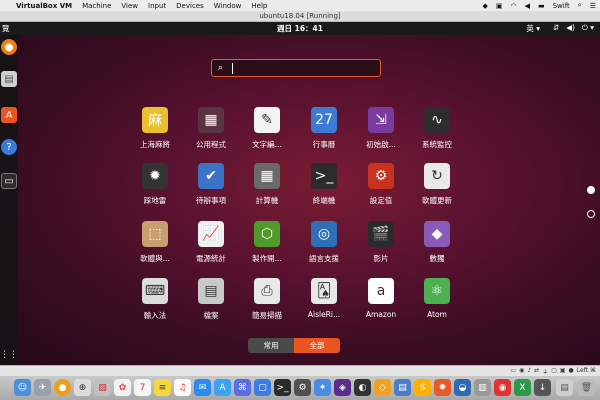 The width and height of the screenshot is (600, 400). Describe the element at coordinates (259, 6) in the screenshot. I see `menu-help: Help` at that location.